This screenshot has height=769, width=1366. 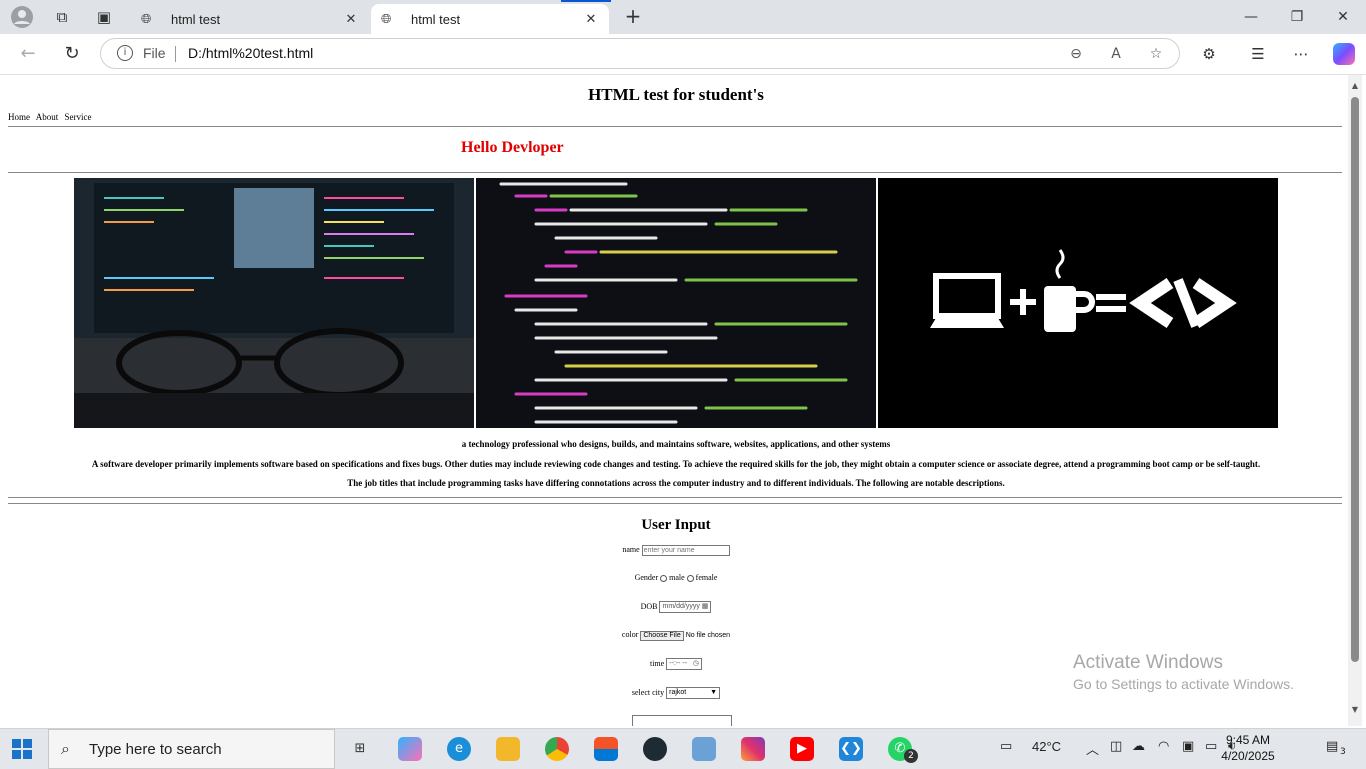 What do you see at coordinates (696, 663) in the screenshot?
I see `clock-icon: ◷` at bounding box center [696, 663].